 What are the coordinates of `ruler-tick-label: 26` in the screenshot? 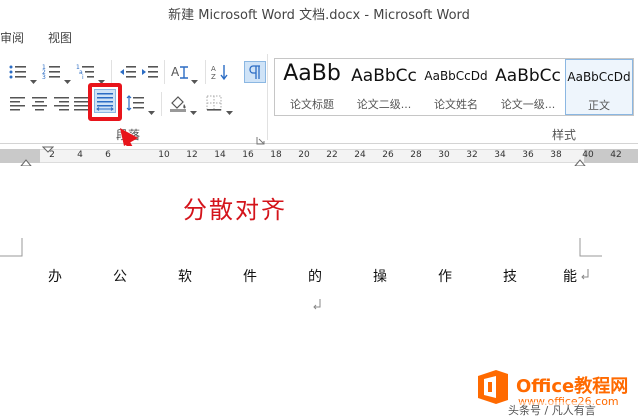 It's located at (388, 155).